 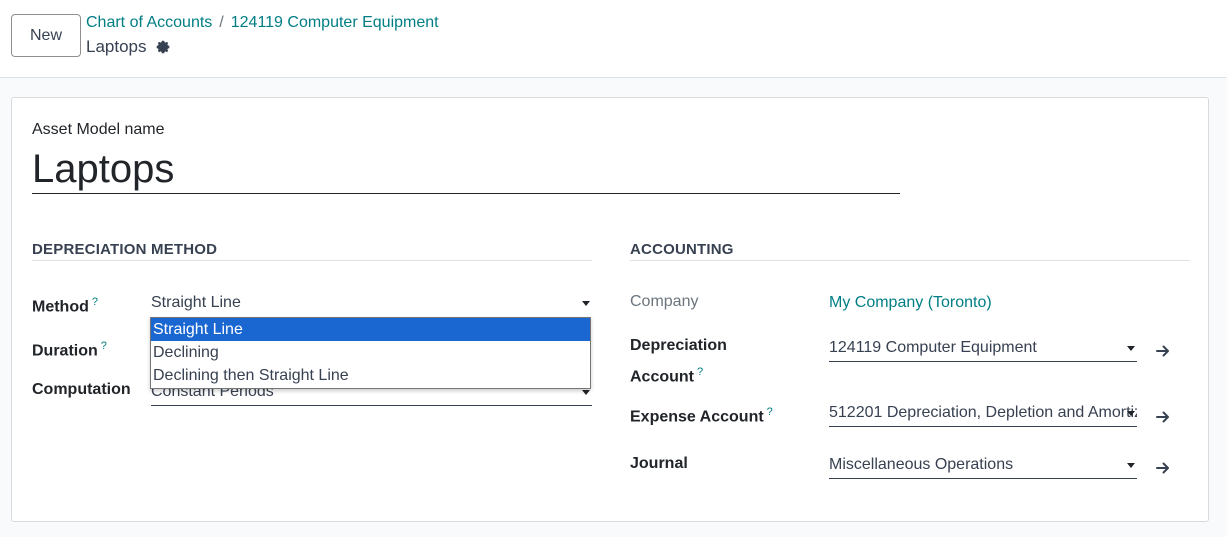 What do you see at coordinates (983, 466) in the screenshot?
I see `journal-select: Miscellaneous Operations` at bounding box center [983, 466].